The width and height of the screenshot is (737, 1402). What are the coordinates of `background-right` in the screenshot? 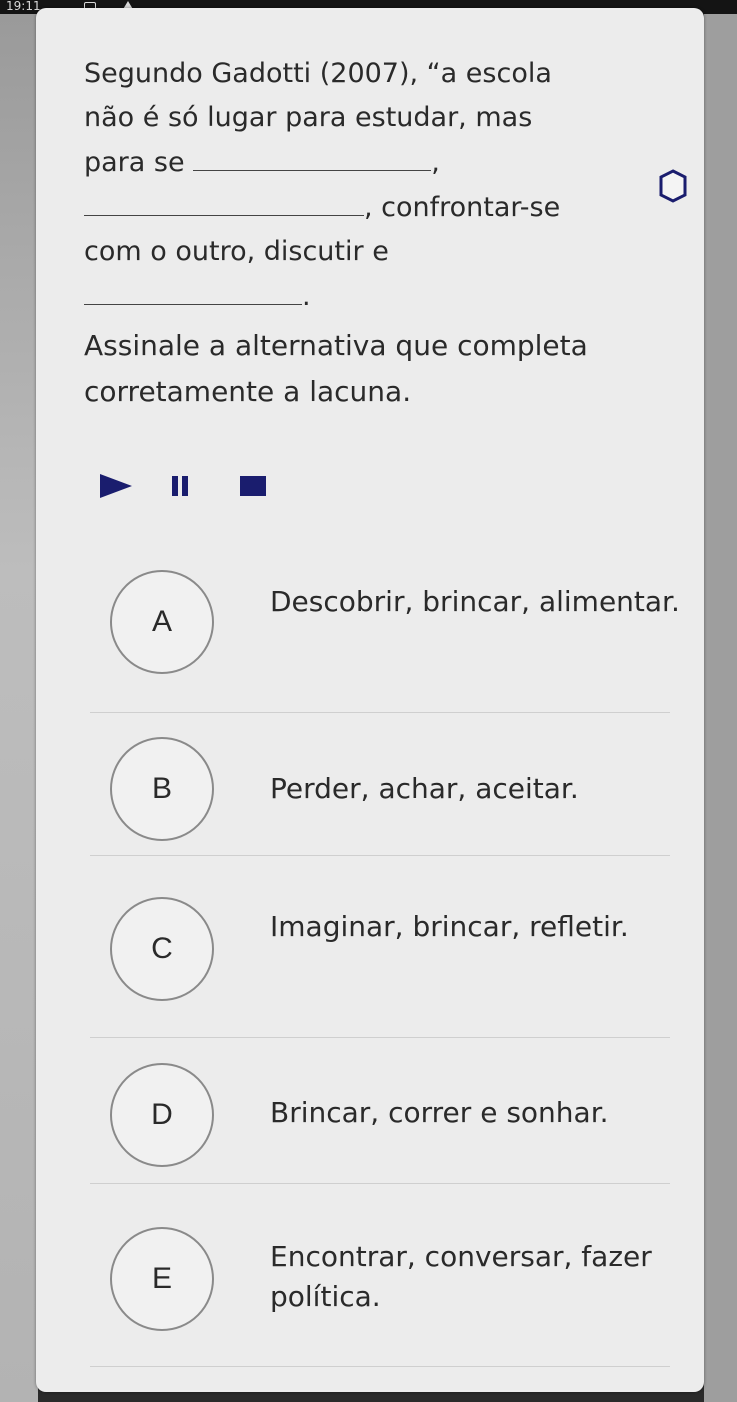 It's located at (720, 708).